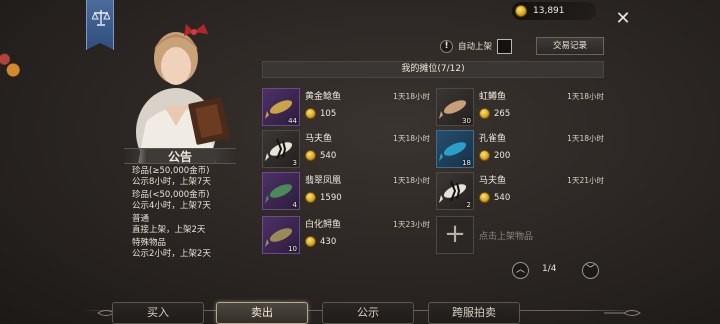 The image size is (720, 324). I want to click on tab-sell: 卖出, so click(262, 313).